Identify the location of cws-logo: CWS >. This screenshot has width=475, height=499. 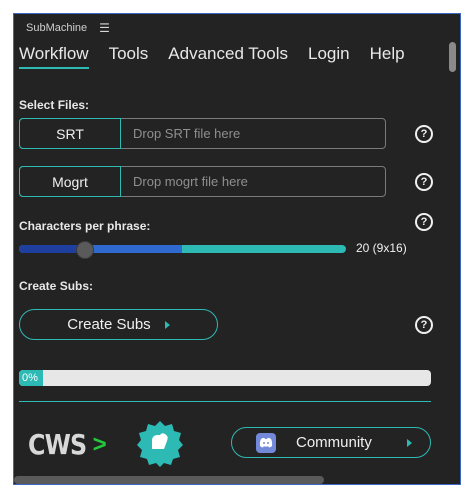
(67, 444).